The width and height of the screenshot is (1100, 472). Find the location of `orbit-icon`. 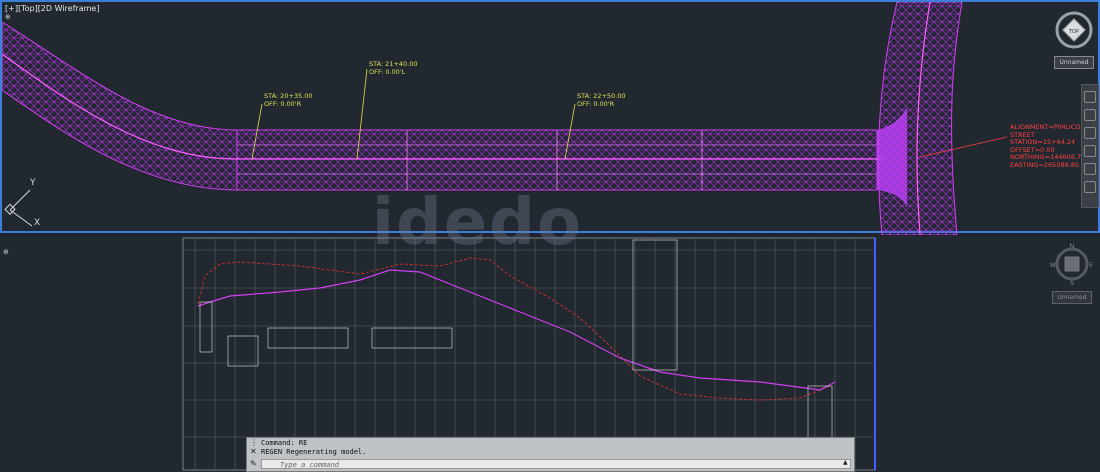

orbit-icon is located at coordinates (1090, 151).